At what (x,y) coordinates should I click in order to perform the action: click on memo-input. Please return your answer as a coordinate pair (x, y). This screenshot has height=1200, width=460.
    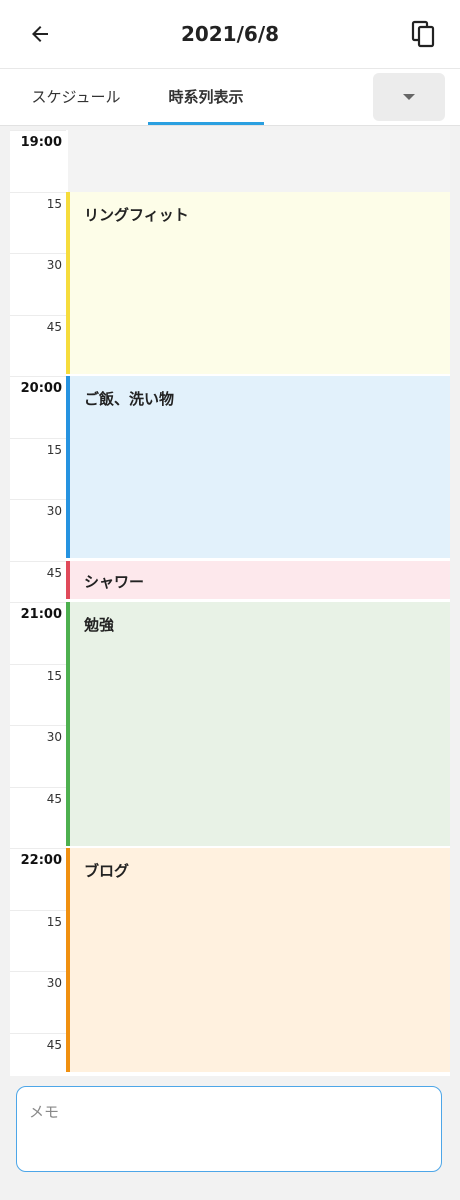
    Looking at the image, I should click on (228, 1130).